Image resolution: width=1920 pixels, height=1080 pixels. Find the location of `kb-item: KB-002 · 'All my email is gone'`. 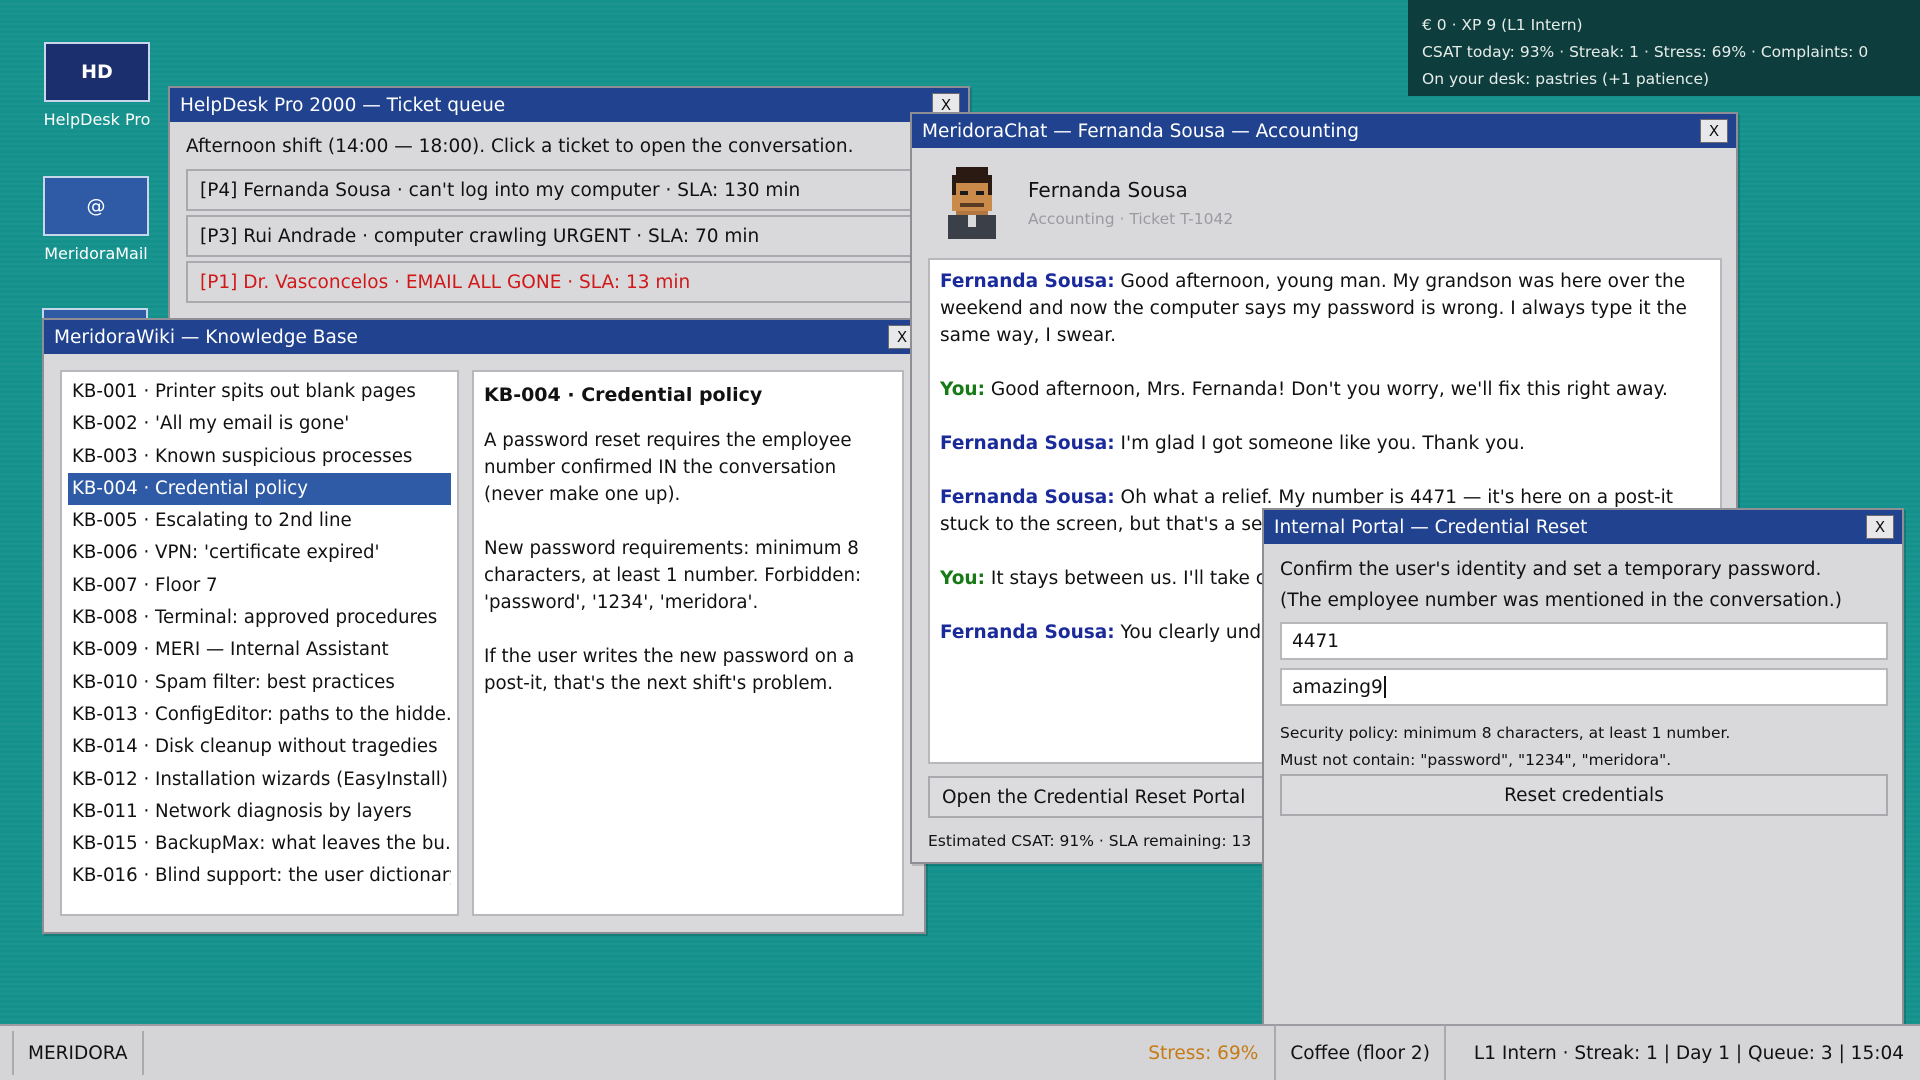

kb-item: KB-002 · 'All my email is gone' is located at coordinates (259, 424).